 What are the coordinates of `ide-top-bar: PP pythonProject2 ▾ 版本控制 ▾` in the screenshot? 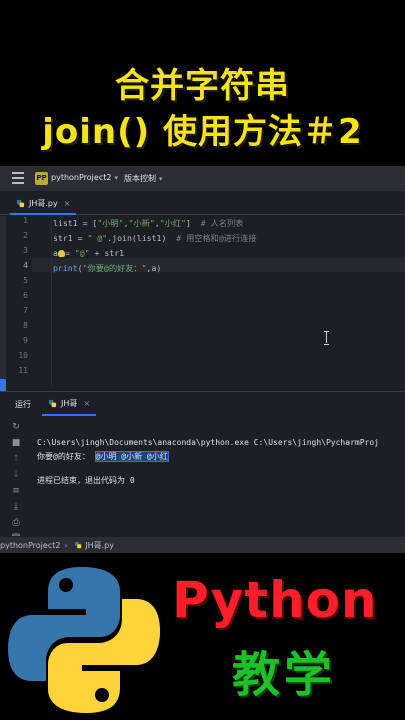 It's located at (202, 179).